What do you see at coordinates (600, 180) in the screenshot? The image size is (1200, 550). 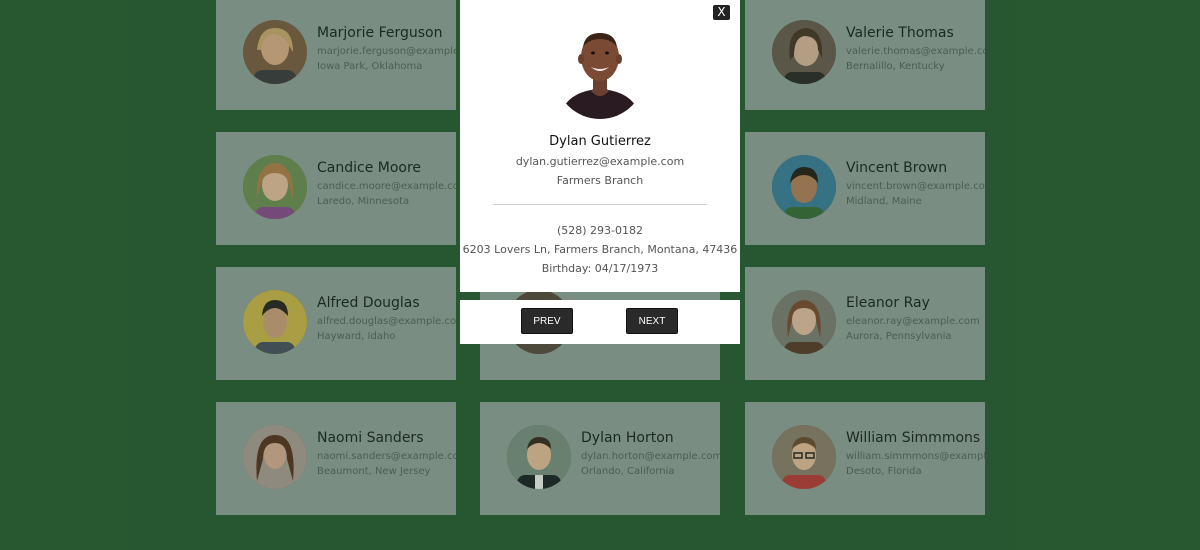 I see `modal-city: Farmers Branch` at bounding box center [600, 180].